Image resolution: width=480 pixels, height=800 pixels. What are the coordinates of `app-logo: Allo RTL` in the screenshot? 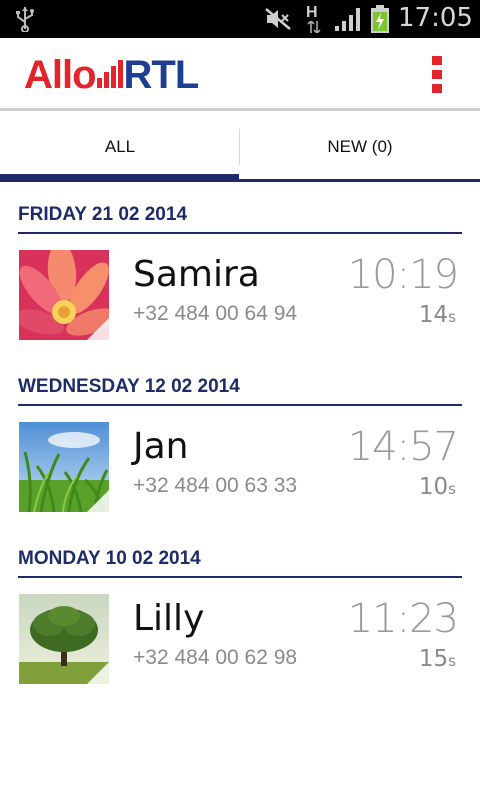 It's located at (112, 75).